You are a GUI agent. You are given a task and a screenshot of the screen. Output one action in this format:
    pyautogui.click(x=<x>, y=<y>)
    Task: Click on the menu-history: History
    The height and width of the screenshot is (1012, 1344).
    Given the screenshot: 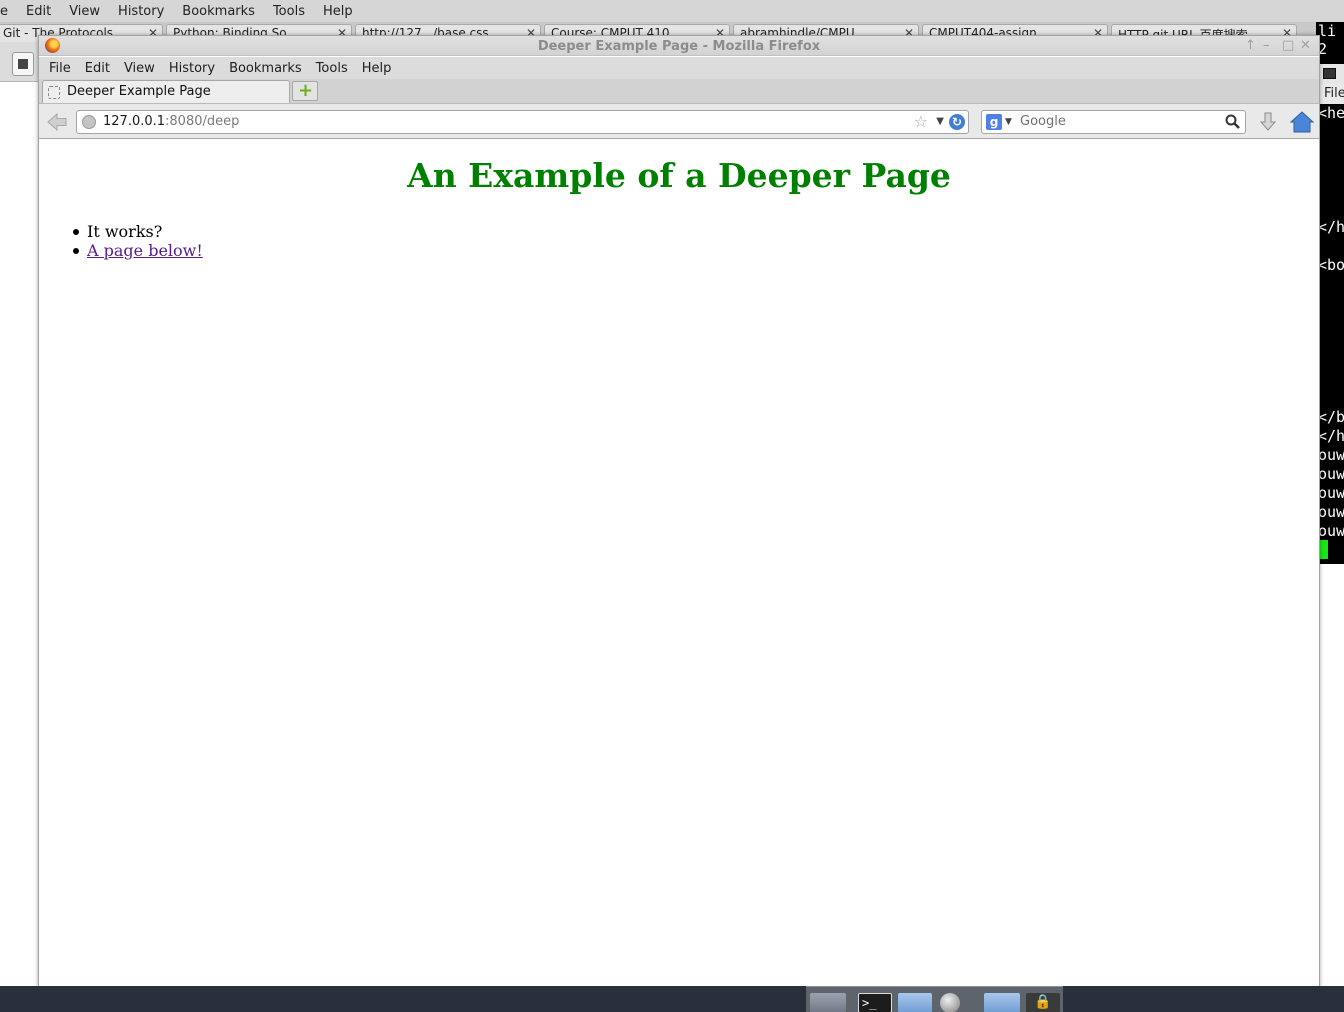 What is the action you would take?
    pyautogui.click(x=192, y=68)
    